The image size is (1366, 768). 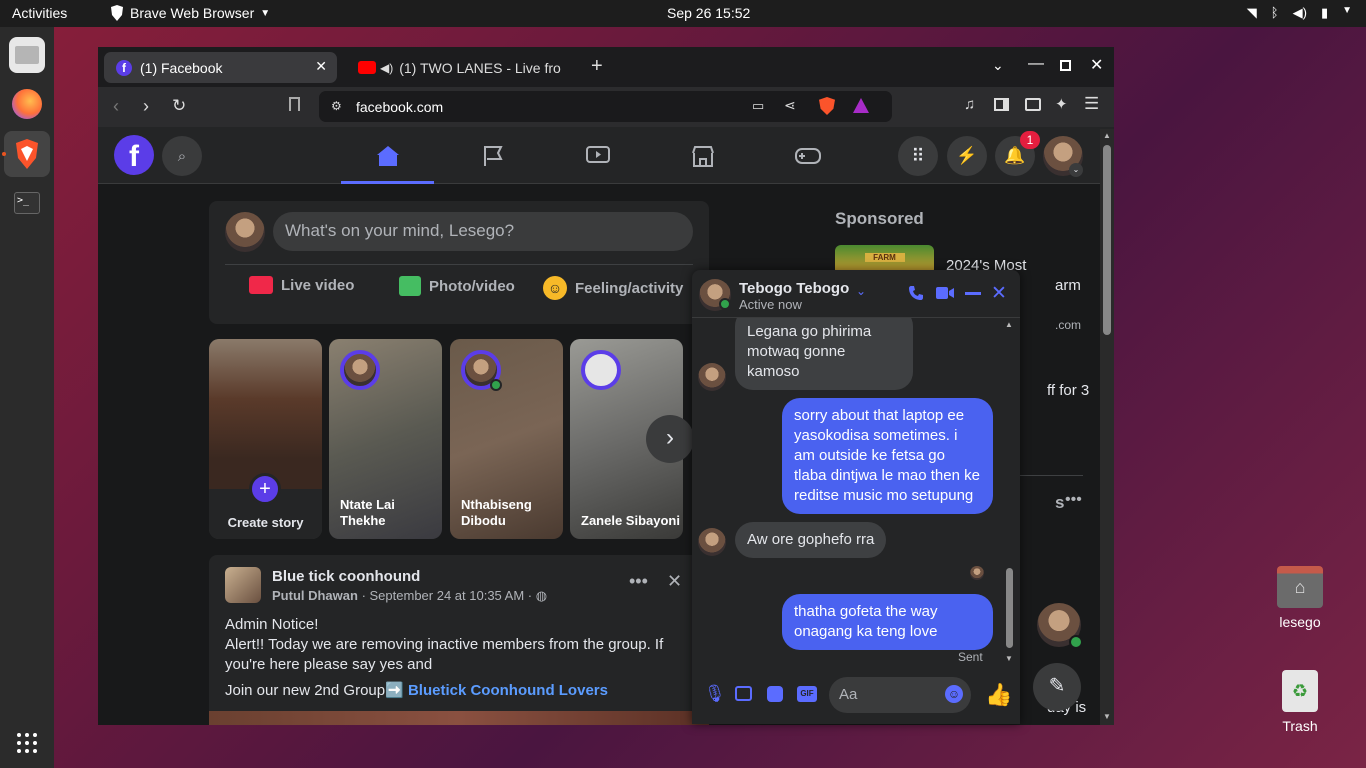 What do you see at coordinates (315, 595) in the screenshot?
I see `post-author: Putul Dhawan` at bounding box center [315, 595].